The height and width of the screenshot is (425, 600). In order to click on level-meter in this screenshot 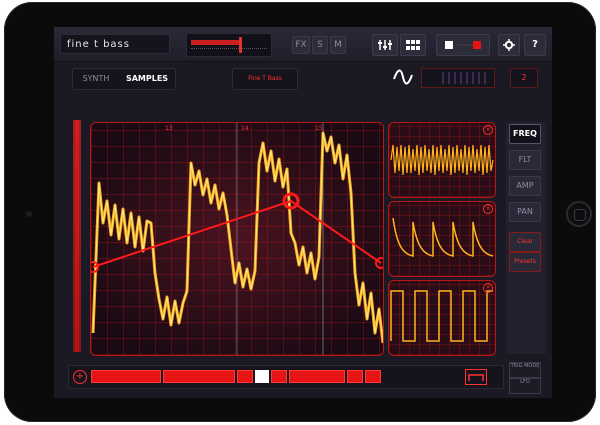, I will do `click(458, 78)`.